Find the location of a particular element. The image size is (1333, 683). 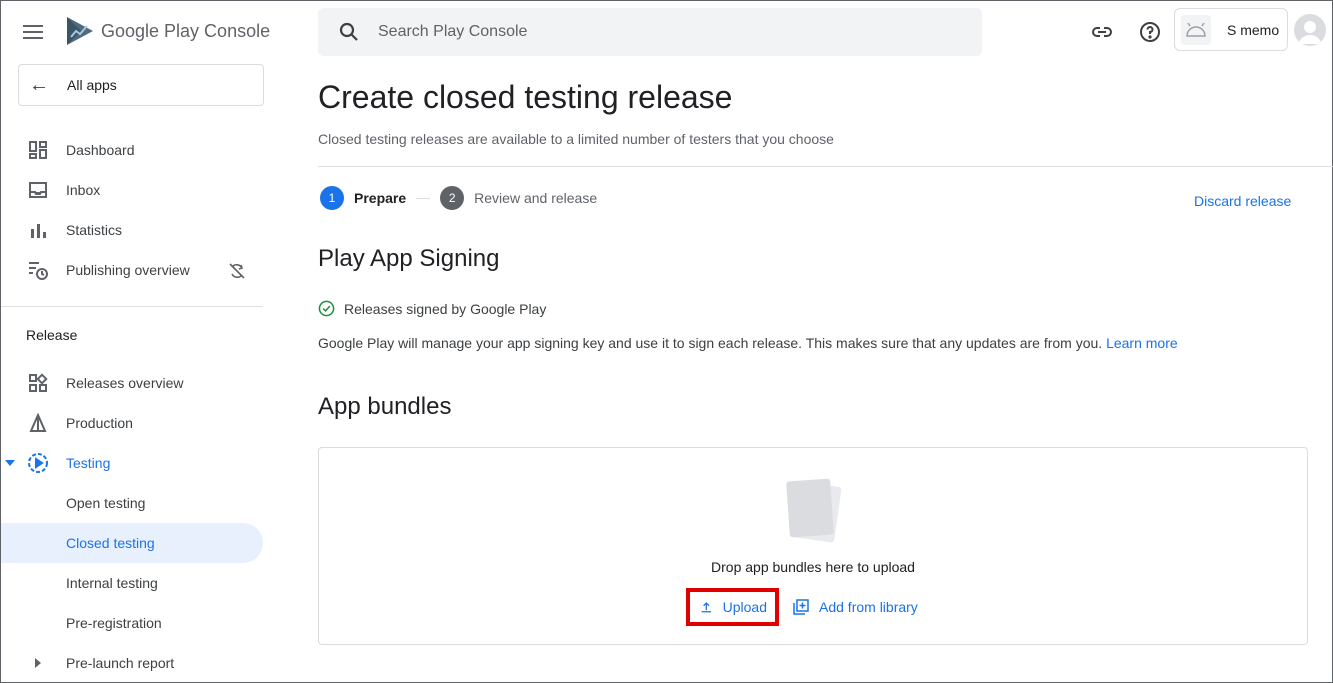

play-console-logo-icon is located at coordinates (80, 31).